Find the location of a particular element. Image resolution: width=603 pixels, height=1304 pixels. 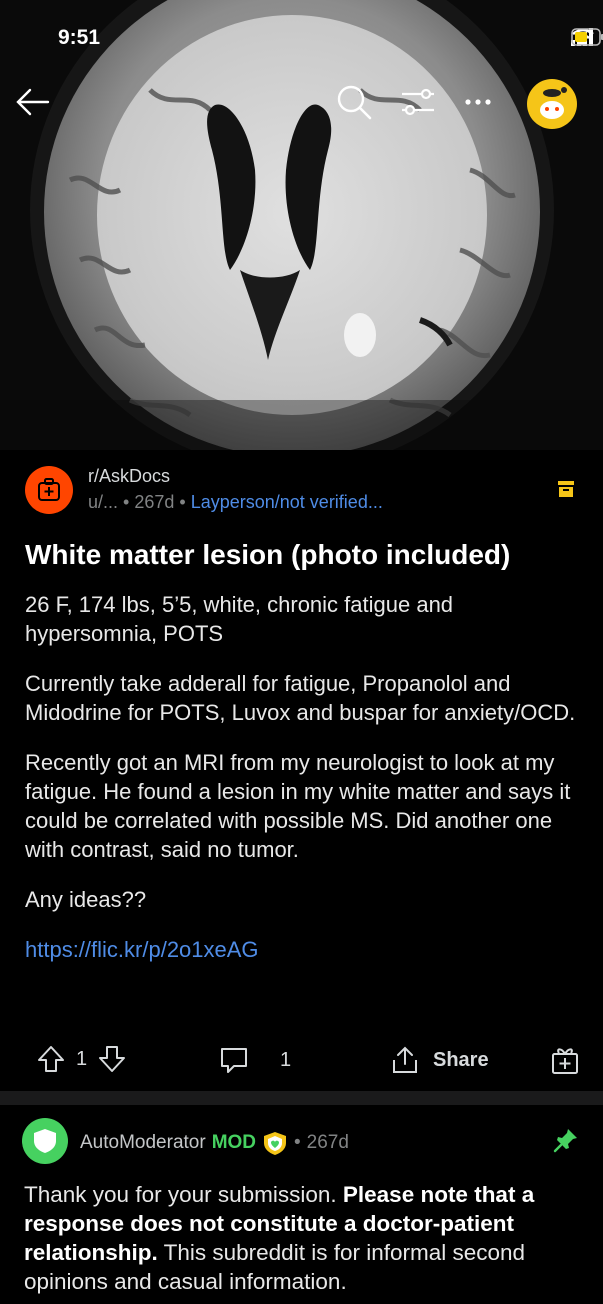

comment-author: AutoModerator is located at coordinates (143, 1143).